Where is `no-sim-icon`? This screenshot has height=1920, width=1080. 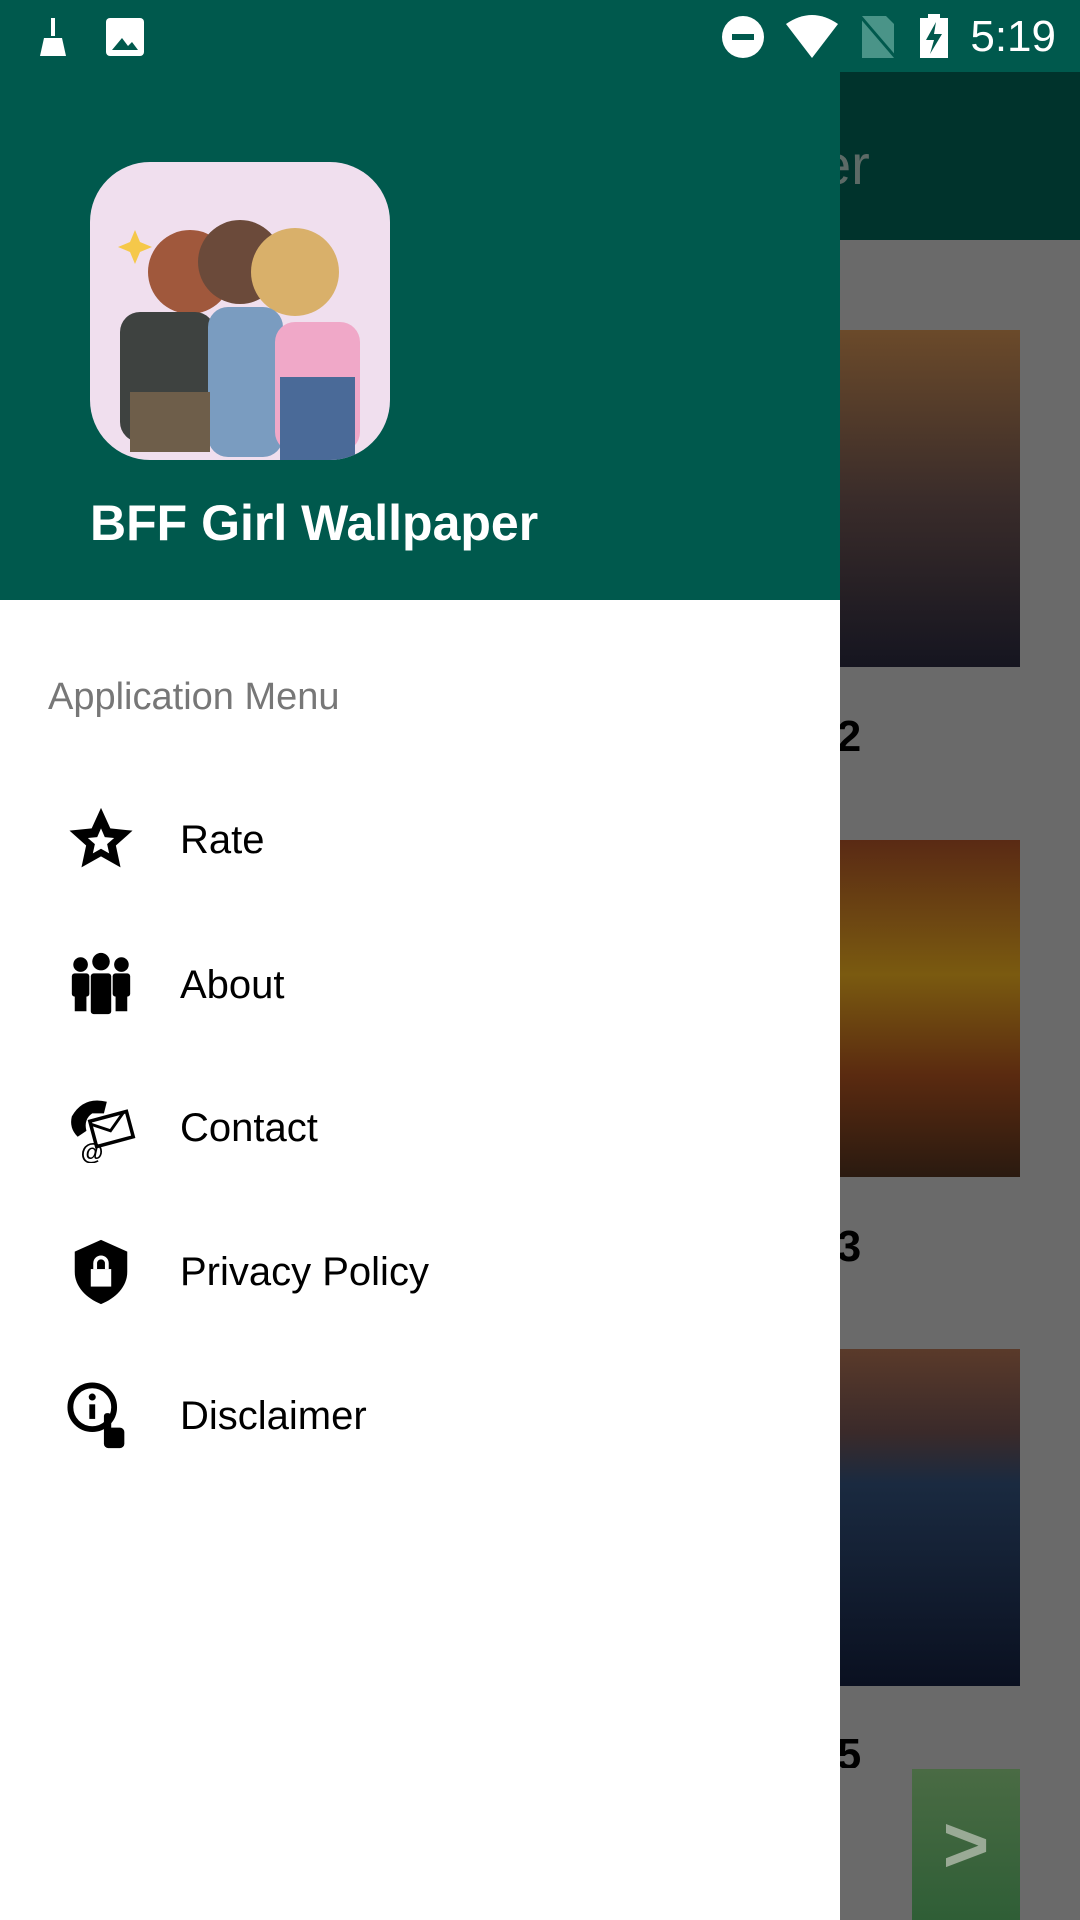
no-sim-icon is located at coordinates (878, 37).